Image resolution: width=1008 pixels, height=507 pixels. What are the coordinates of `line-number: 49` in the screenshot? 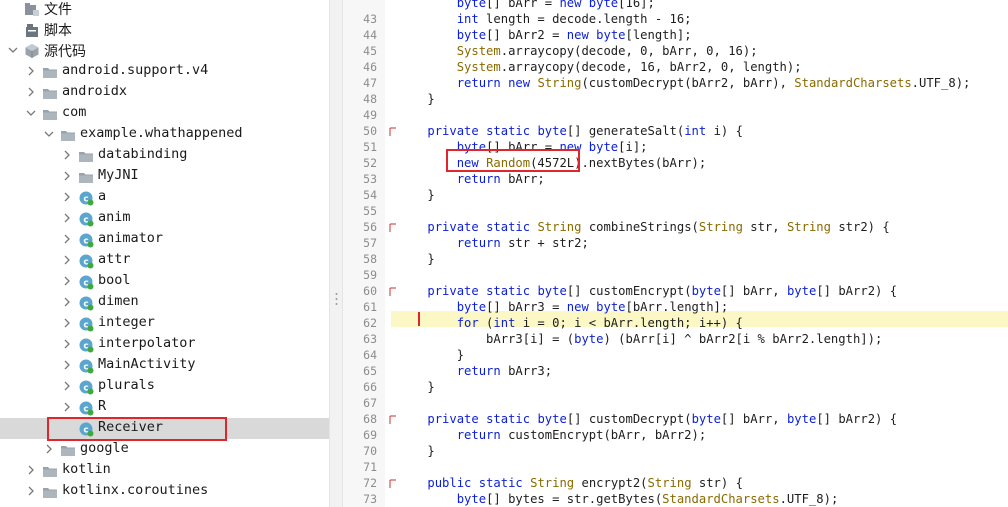 It's located at (370, 115).